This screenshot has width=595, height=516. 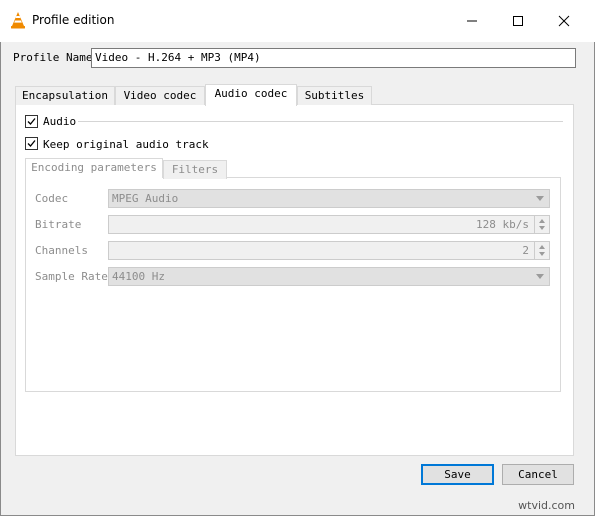 I want to click on watermark-text: wtvid.com, so click(x=546, y=505).